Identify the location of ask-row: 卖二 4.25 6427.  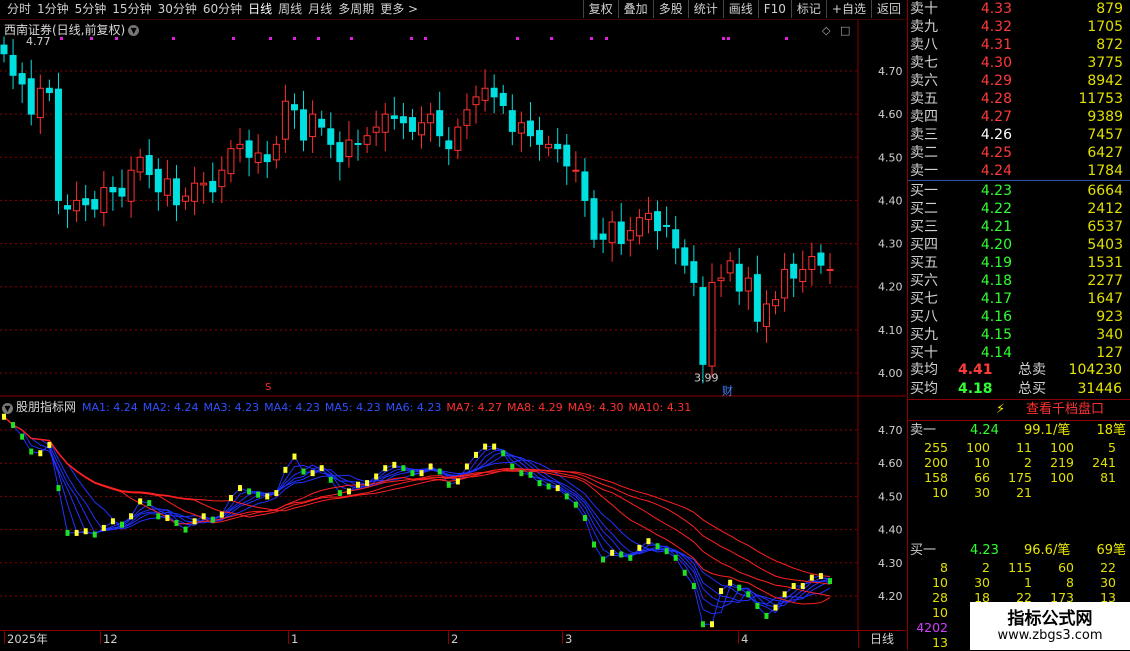
(1015, 153).